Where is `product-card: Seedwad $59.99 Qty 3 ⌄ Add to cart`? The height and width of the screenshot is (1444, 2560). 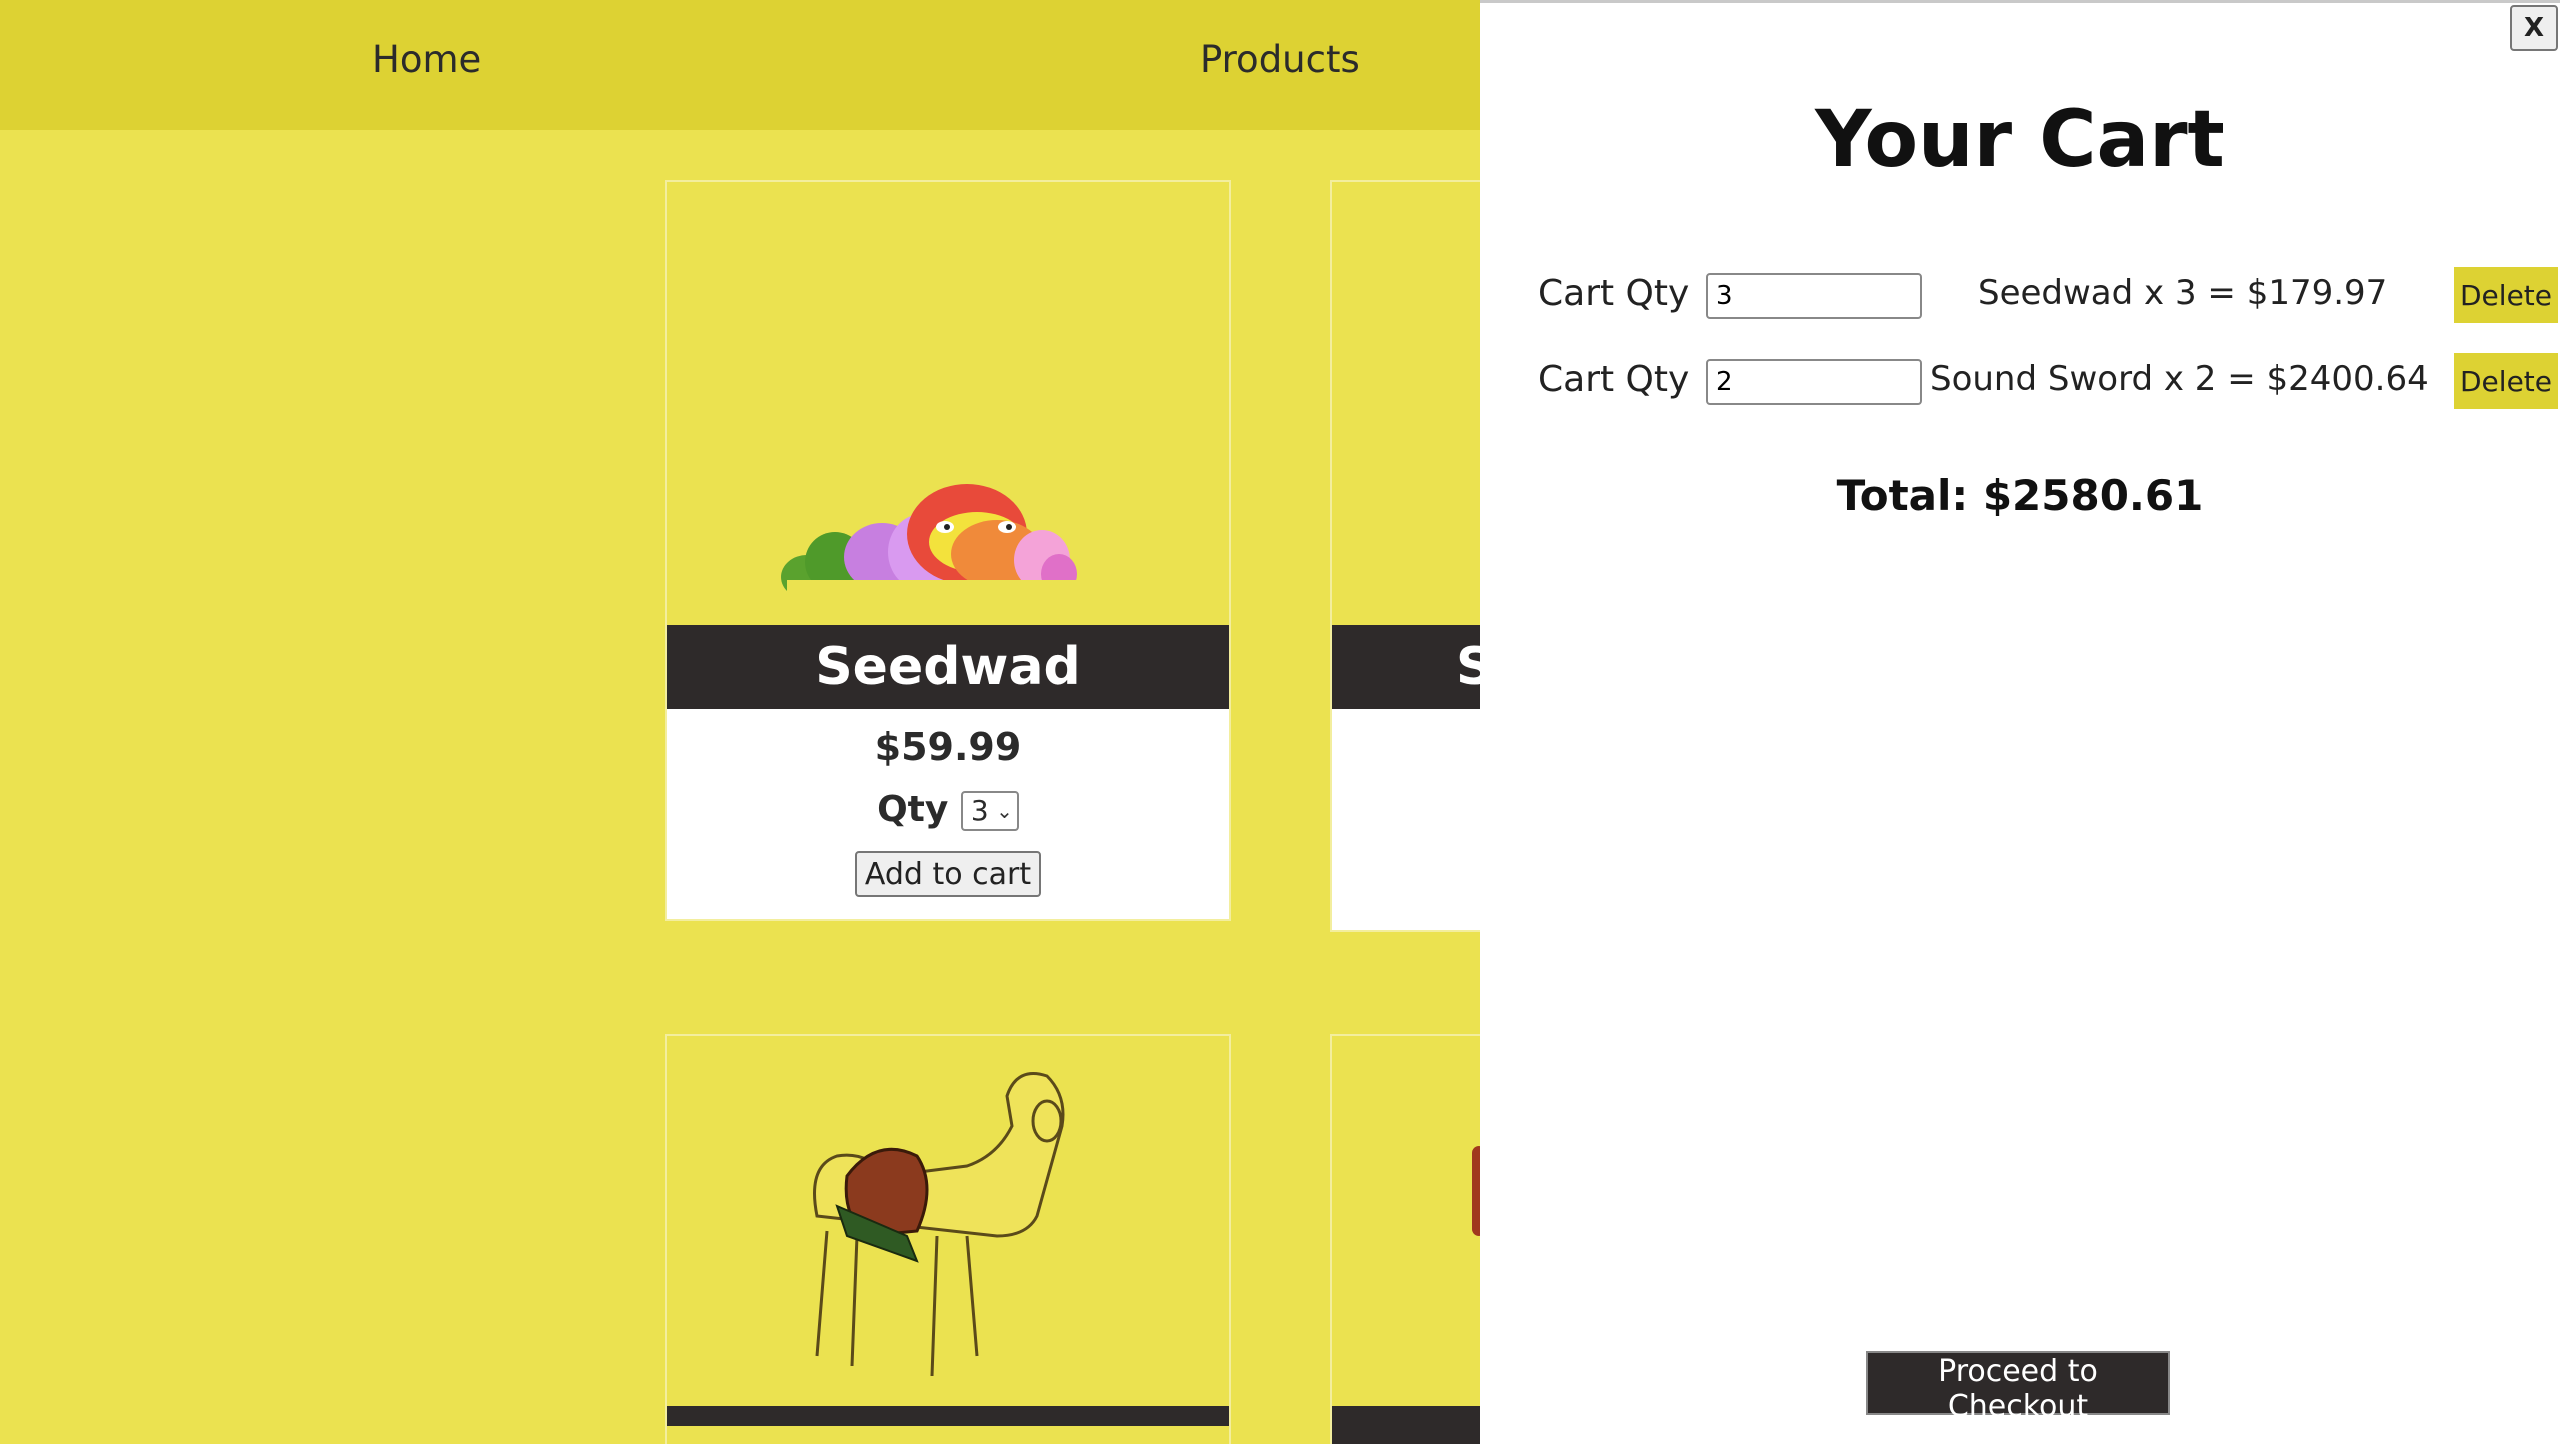 product-card: Seedwad $59.99 Qty 3 ⌄ Add to cart is located at coordinates (948, 550).